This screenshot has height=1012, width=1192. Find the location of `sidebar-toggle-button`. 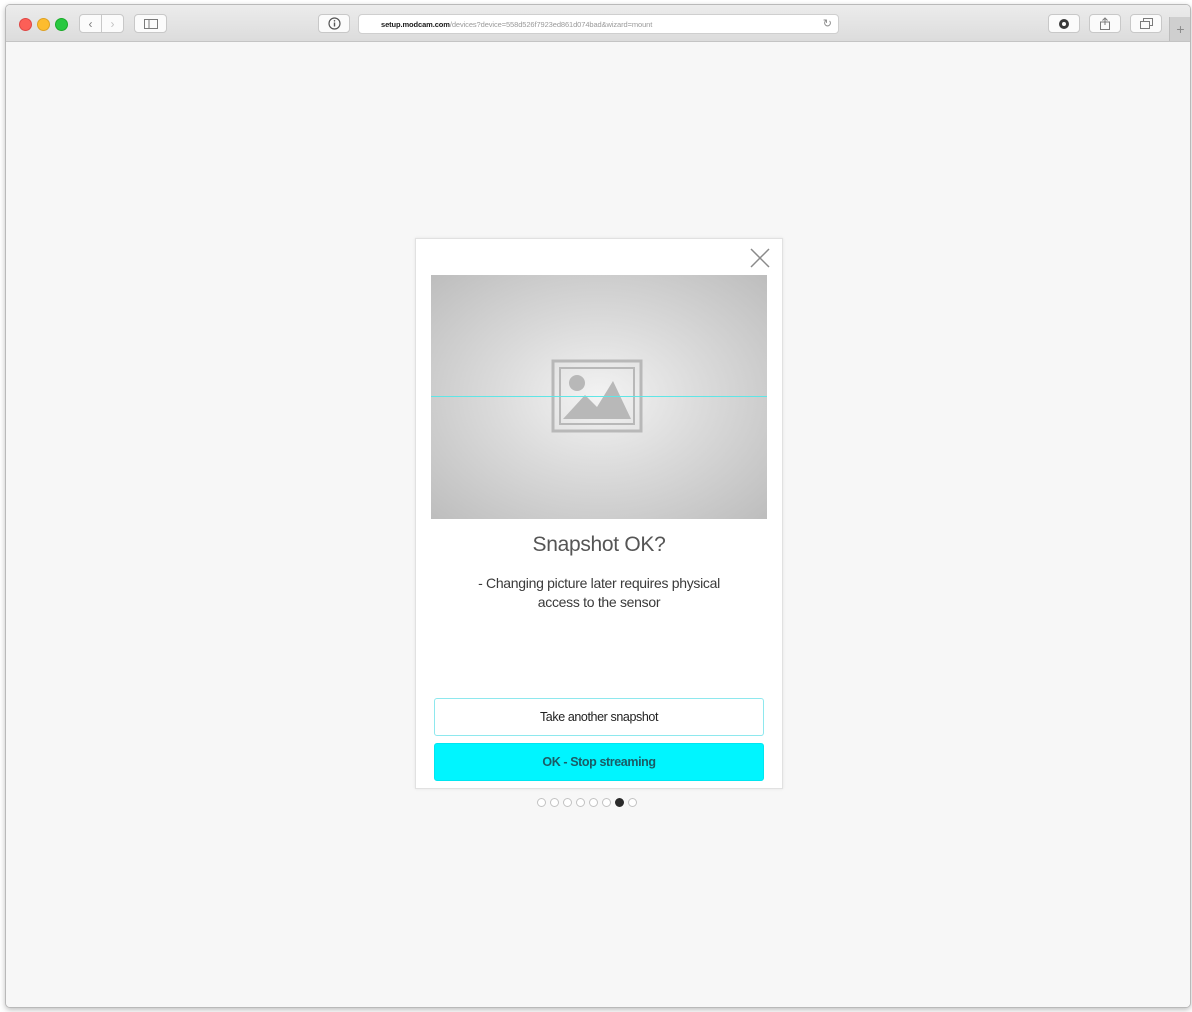

sidebar-toggle-button is located at coordinates (150, 23).